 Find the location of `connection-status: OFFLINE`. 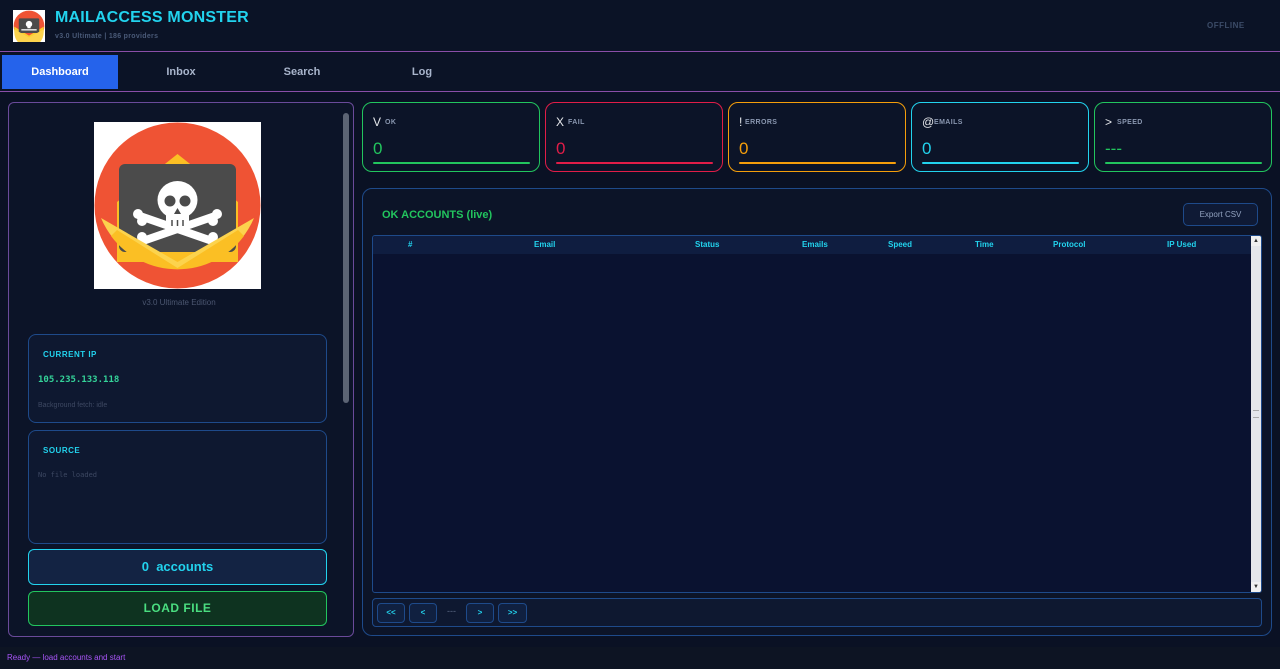

connection-status: OFFLINE is located at coordinates (1226, 25).